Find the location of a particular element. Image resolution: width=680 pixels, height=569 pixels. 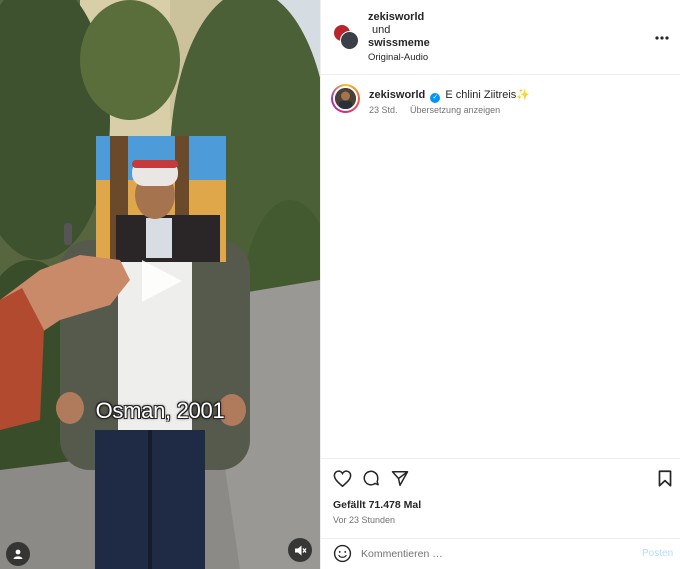

share-icon is located at coordinates (400, 478).